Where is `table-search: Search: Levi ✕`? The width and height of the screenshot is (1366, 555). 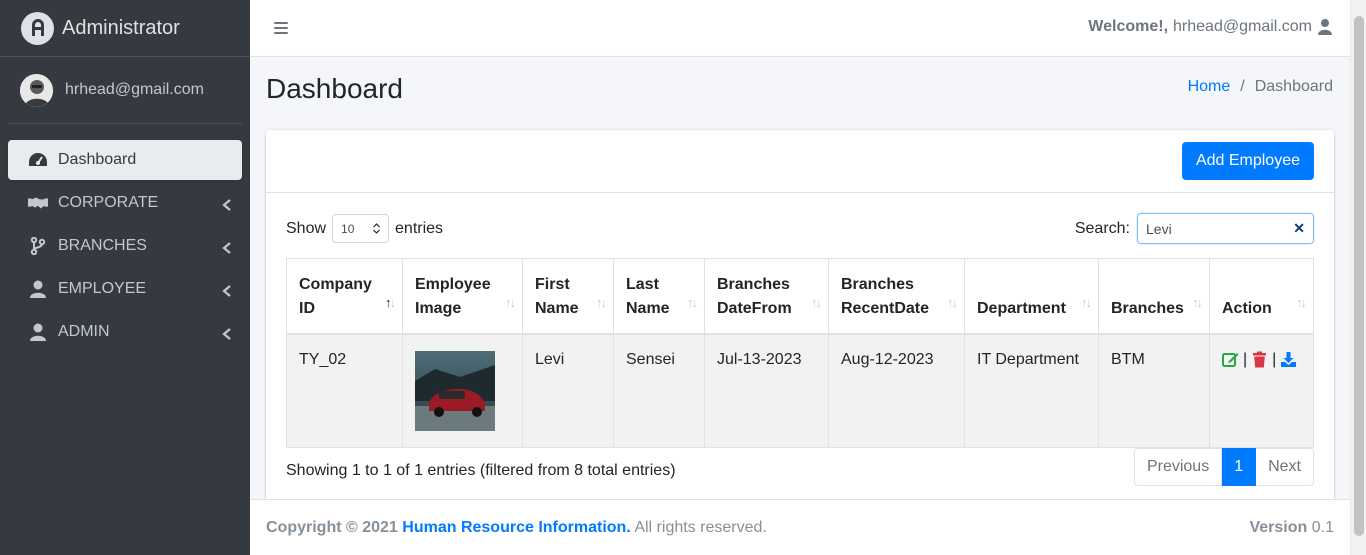
table-search: Search: Levi ✕ is located at coordinates (1194, 228).